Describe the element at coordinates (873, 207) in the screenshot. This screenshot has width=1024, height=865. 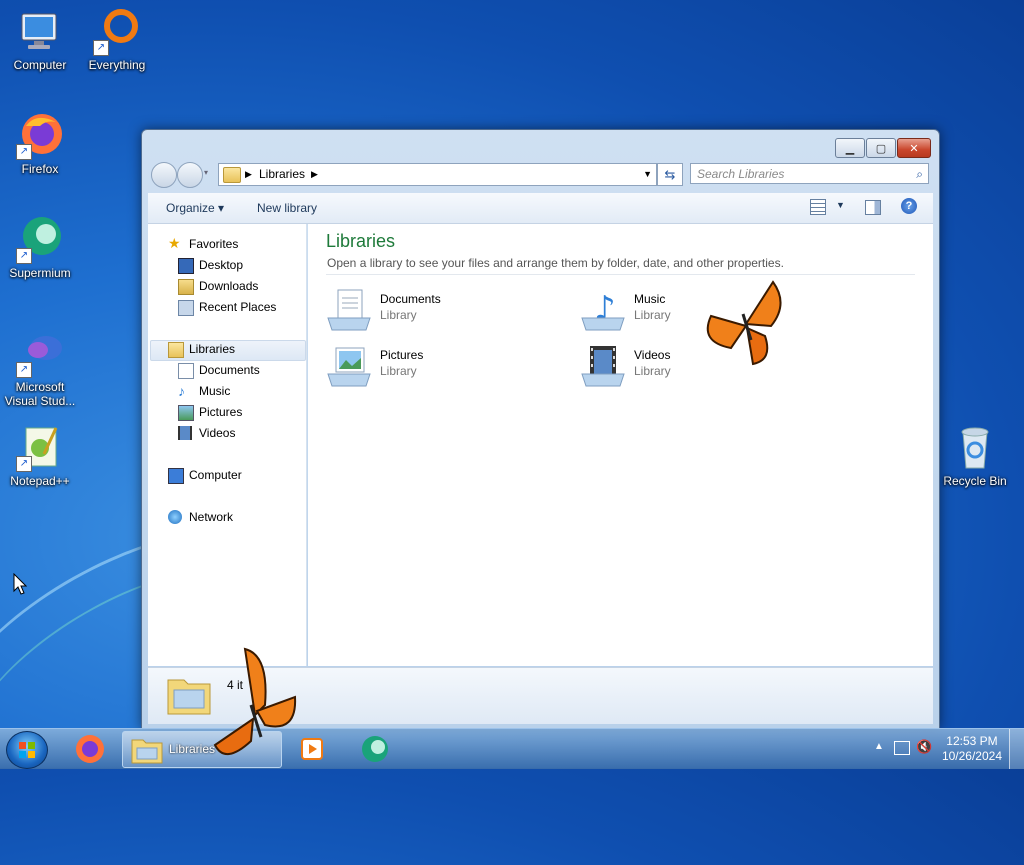
I see `preview-pane-icon` at that location.